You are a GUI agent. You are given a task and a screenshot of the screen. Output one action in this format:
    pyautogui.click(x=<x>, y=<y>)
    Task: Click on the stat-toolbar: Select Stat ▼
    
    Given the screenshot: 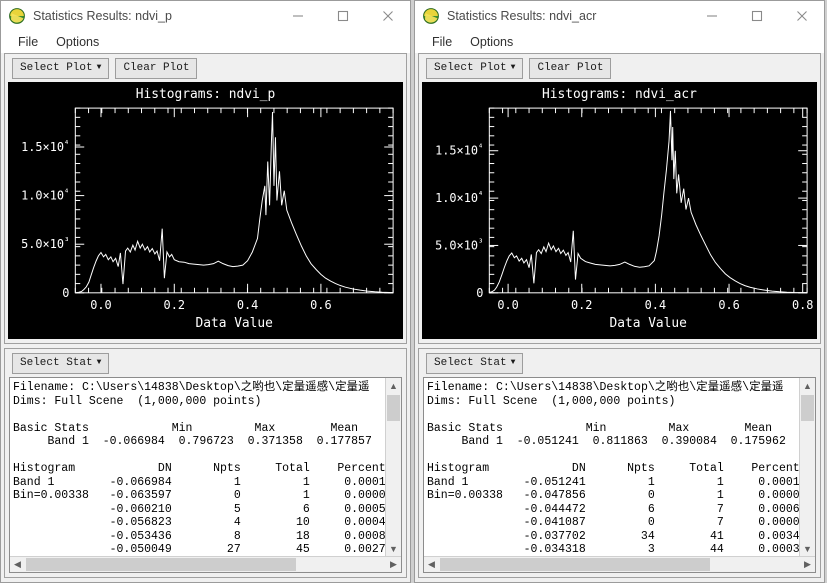 What is the action you would take?
    pyautogui.click(x=619, y=363)
    